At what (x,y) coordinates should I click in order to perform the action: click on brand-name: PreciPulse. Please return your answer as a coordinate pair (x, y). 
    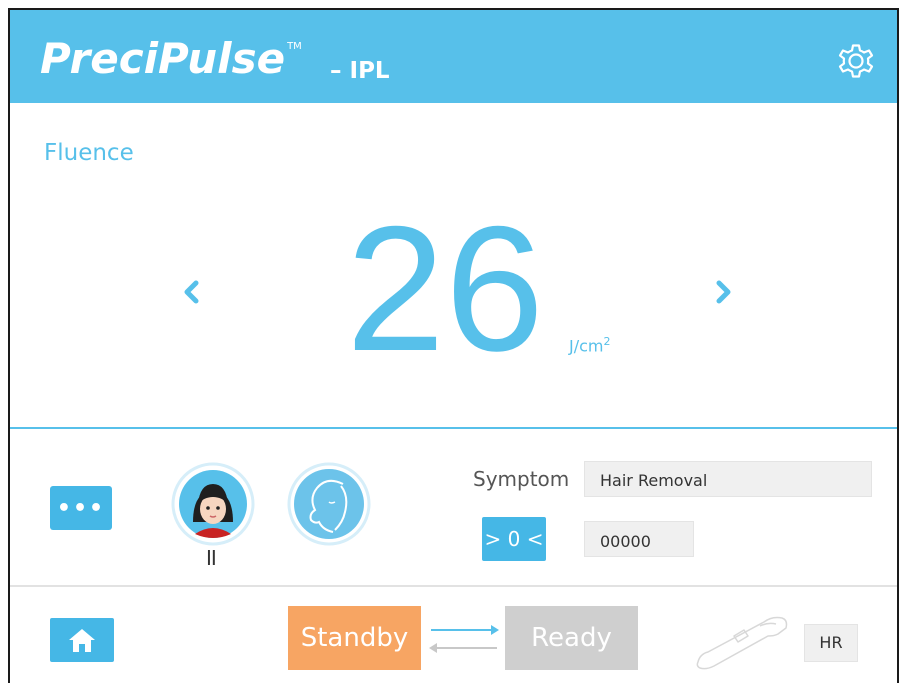
    Looking at the image, I should click on (163, 58).